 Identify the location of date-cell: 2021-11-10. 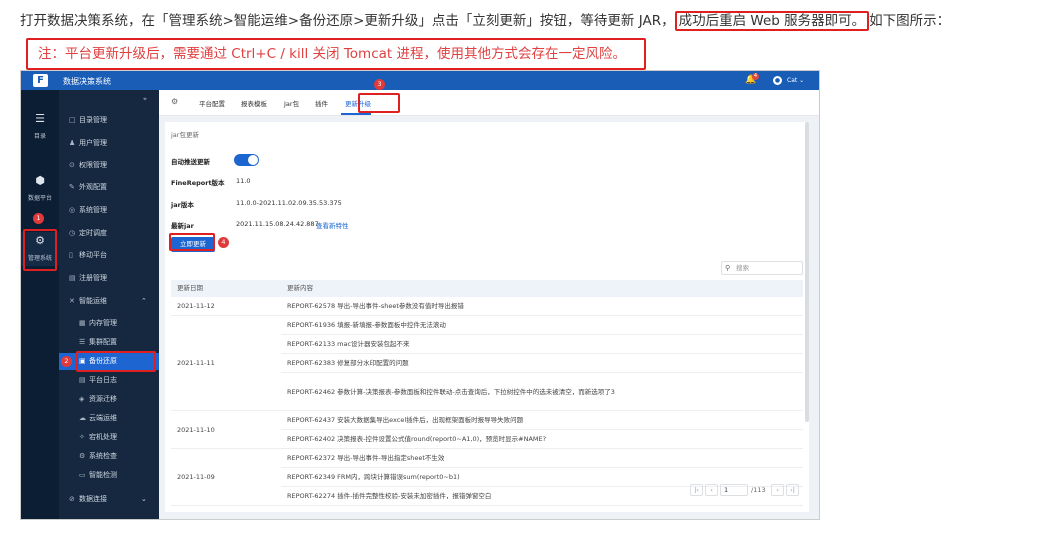
(226, 430).